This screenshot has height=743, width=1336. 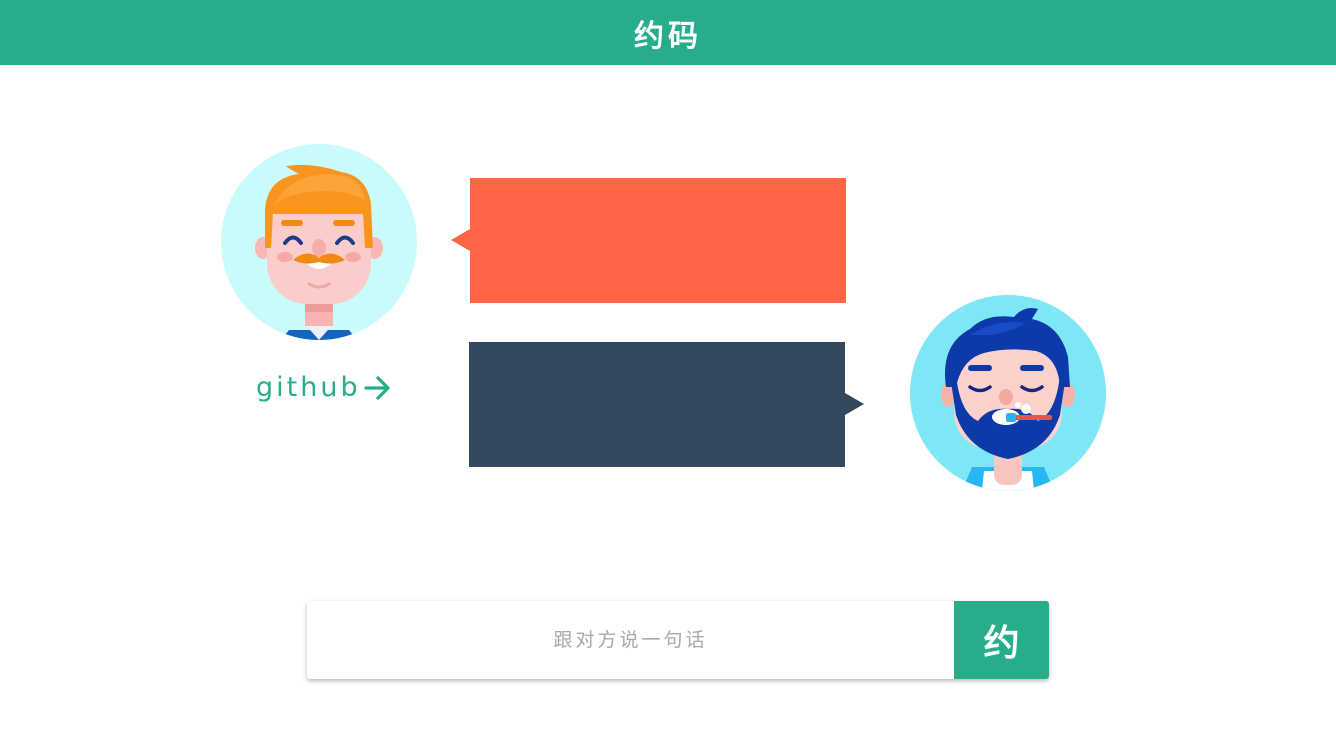 What do you see at coordinates (319, 242) in the screenshot?
I see `orange-haired-man-avatar` at bounding box center [319, 242].